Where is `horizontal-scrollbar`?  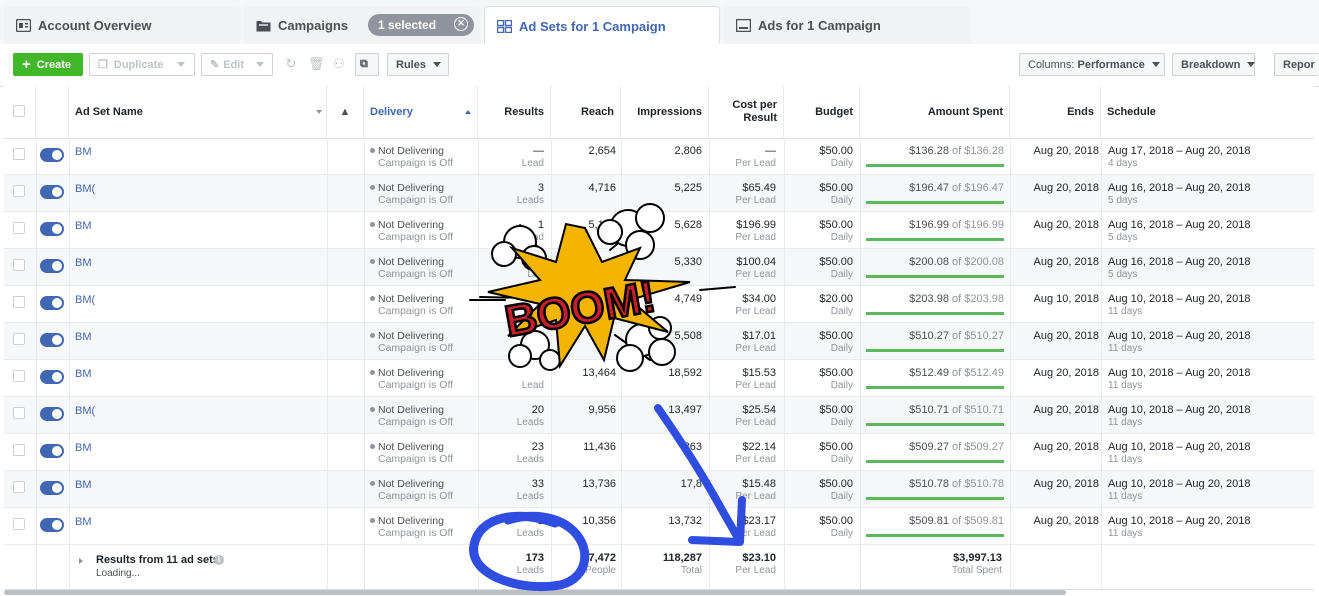 horizontal-scrollbar is located at coordinates (535, 592).